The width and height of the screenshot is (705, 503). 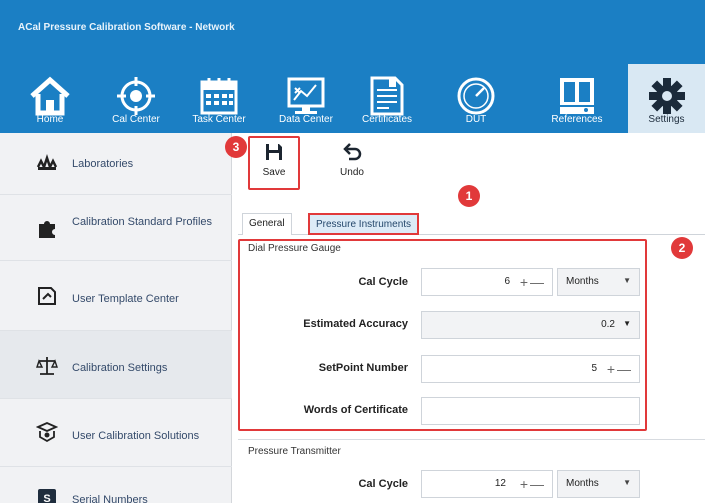 What do you see at coordinates (47, 162) in the screenshot?
I see `lab-people-icon` at bounding box center [47, 162].